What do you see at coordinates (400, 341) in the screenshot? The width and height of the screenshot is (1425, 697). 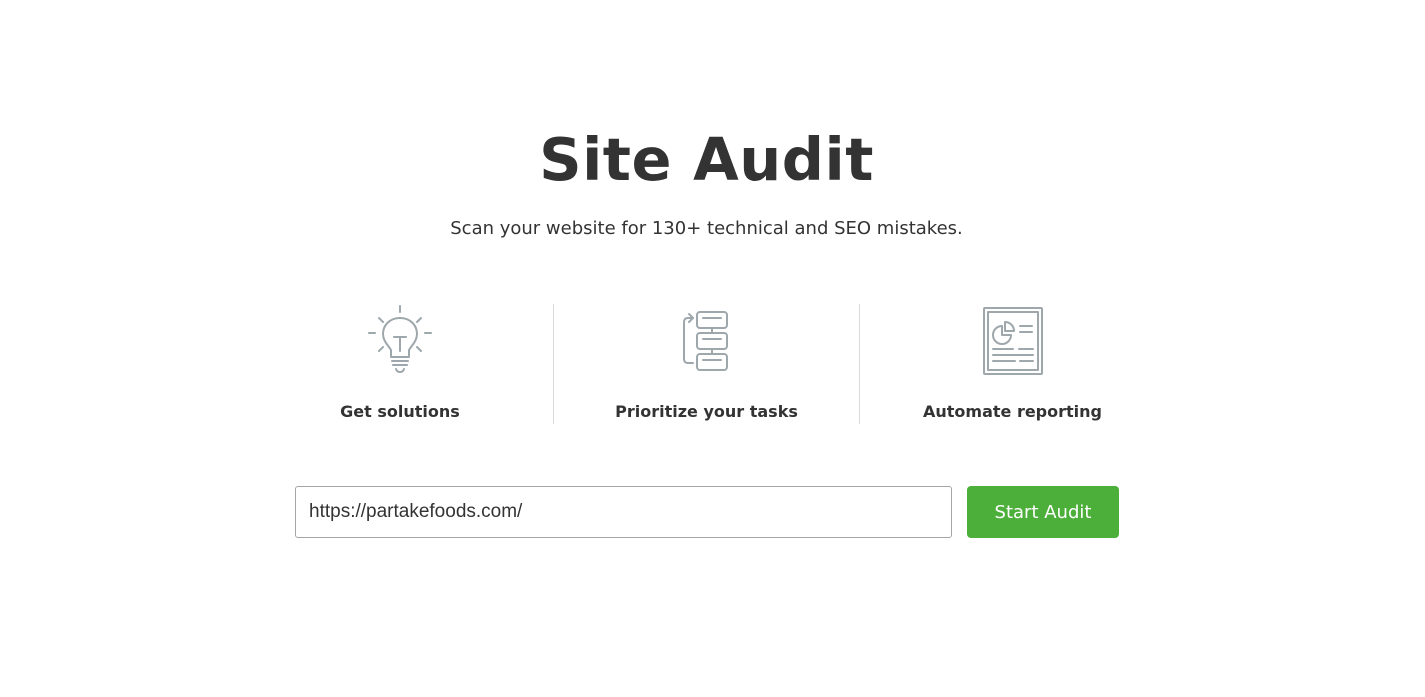 I see `lightbulb-icon` at bounding box center [400, 341].